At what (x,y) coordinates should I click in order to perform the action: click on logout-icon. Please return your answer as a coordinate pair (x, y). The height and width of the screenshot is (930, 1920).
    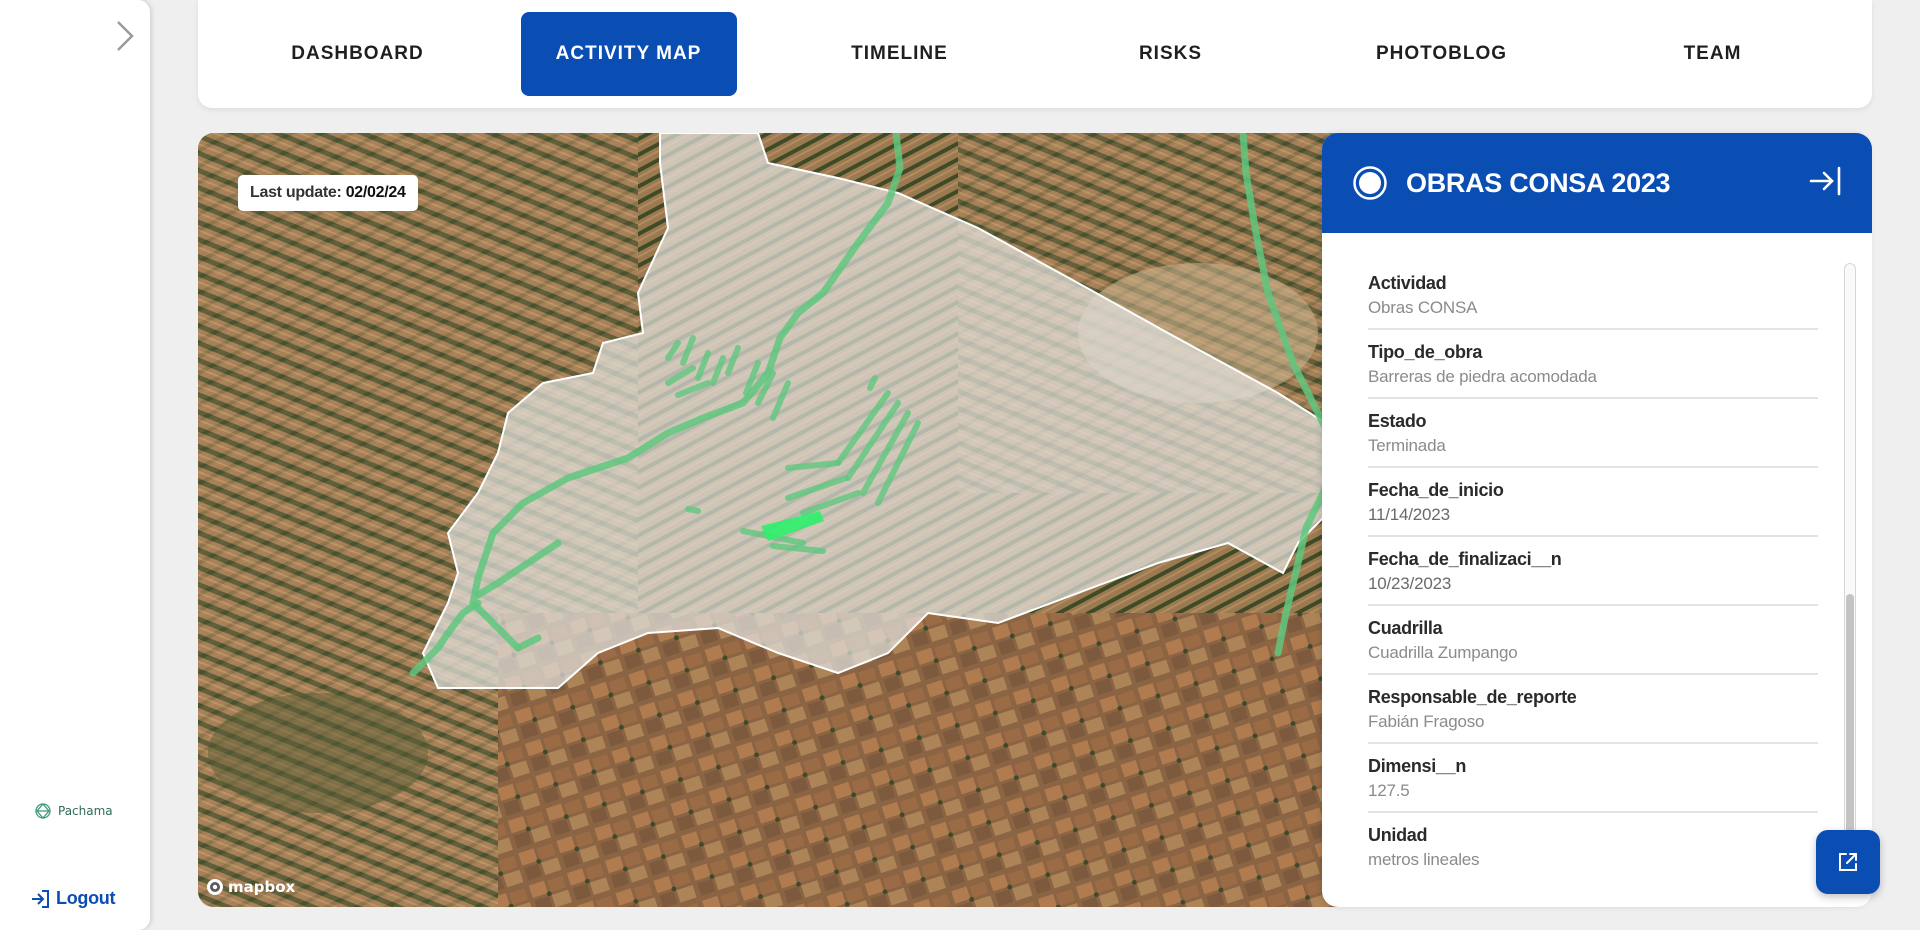
    Looking at the image, I should click on (40, 898).